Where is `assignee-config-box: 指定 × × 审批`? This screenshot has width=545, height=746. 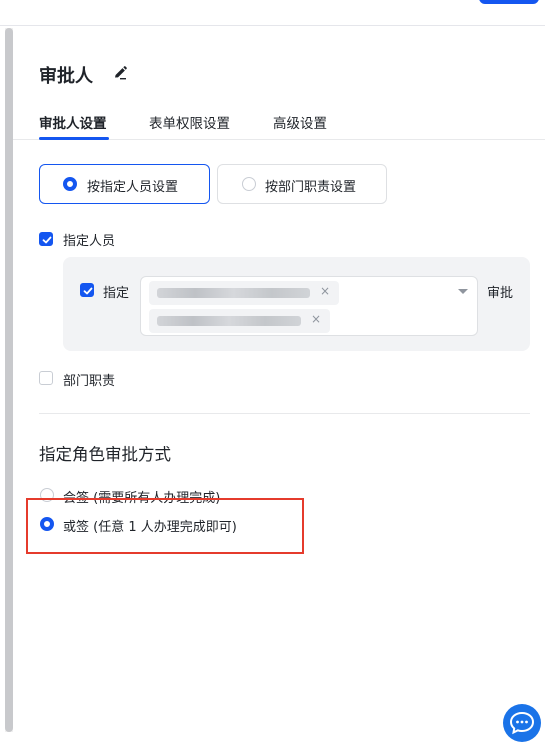
assignee-config-box: 指定 × × 审批 is located at coordinates (296, 304).